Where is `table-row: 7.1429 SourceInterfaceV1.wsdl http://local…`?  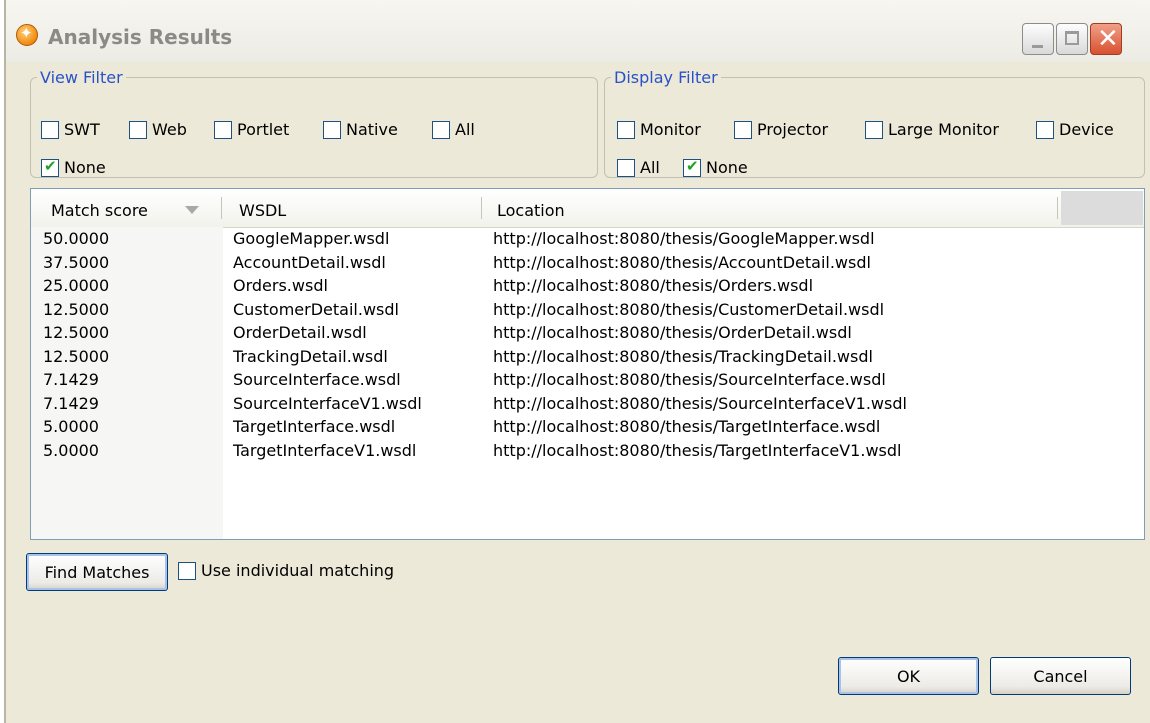 table-row: 7.1429 SourceInterfaceV1.wsdl http://local… is located at coordinates (587, 405).